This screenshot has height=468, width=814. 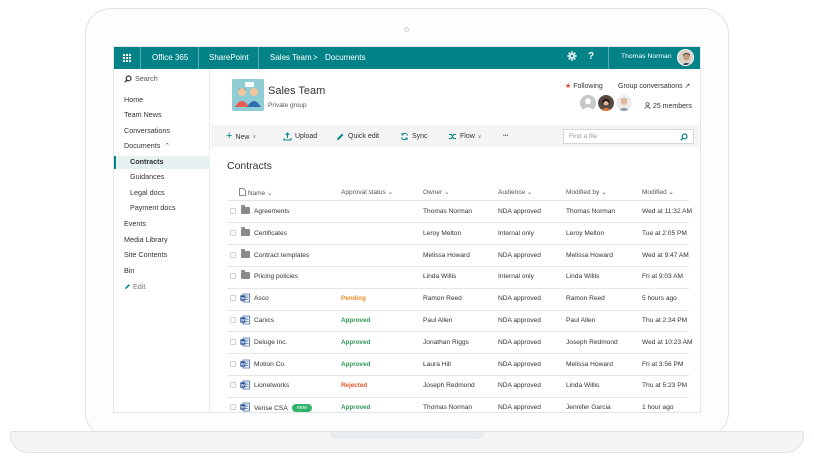 What do you see at coordinates (588, 86) in the screenshot?
I see `following-label: Following` at bounding box center [588, 86].